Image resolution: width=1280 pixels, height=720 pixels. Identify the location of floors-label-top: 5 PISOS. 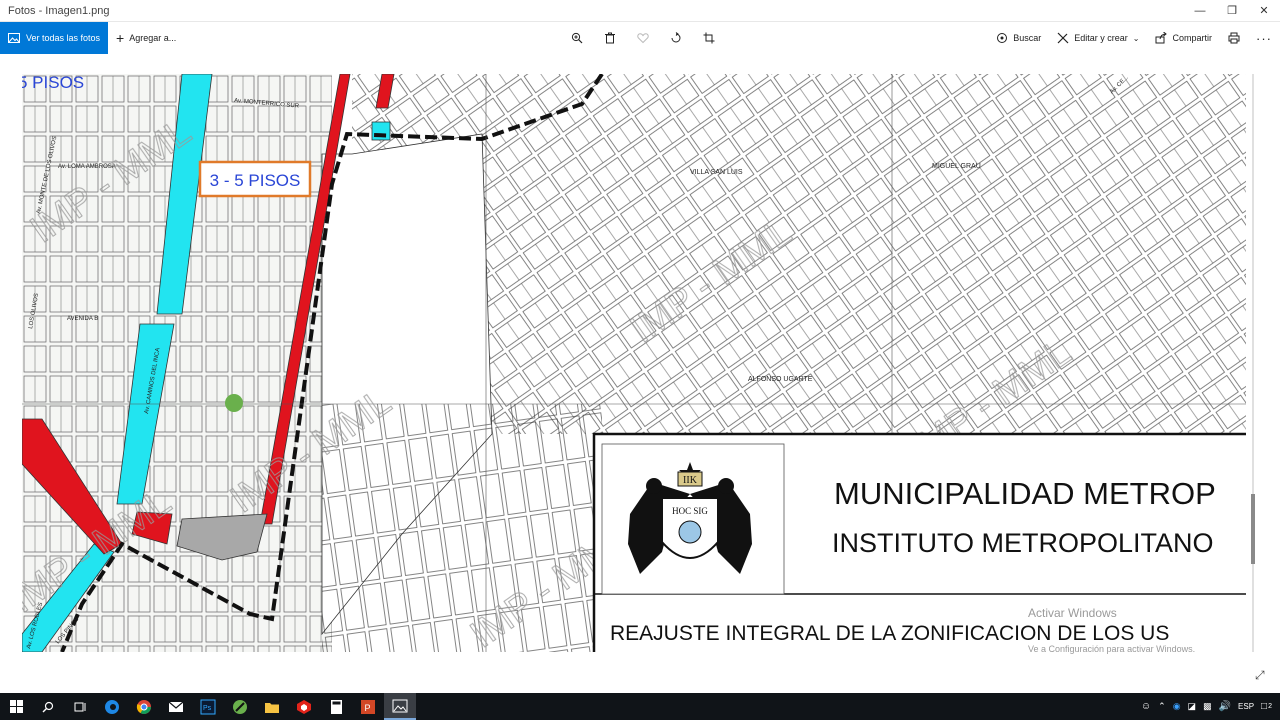
(53, 83).